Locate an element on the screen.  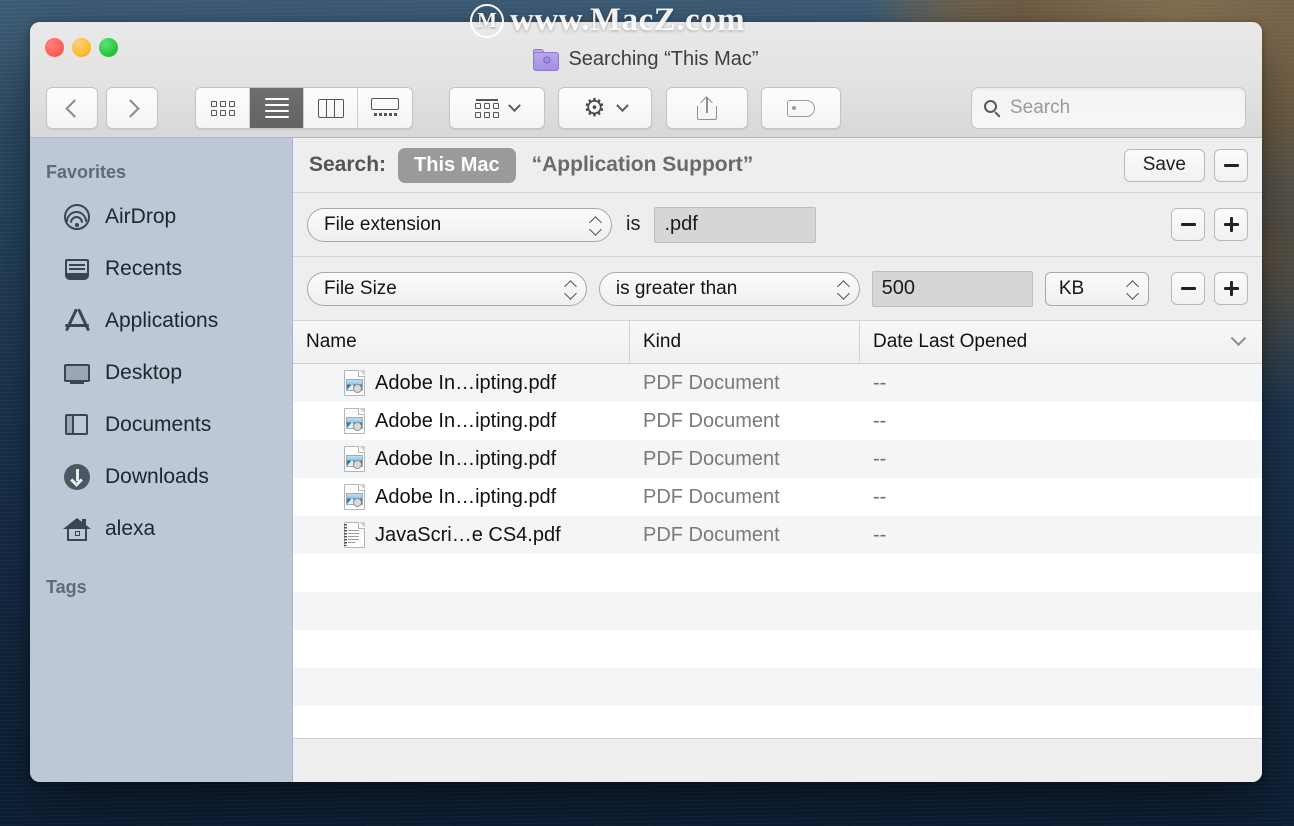
applications-icon is located at coordinates (77, 321).